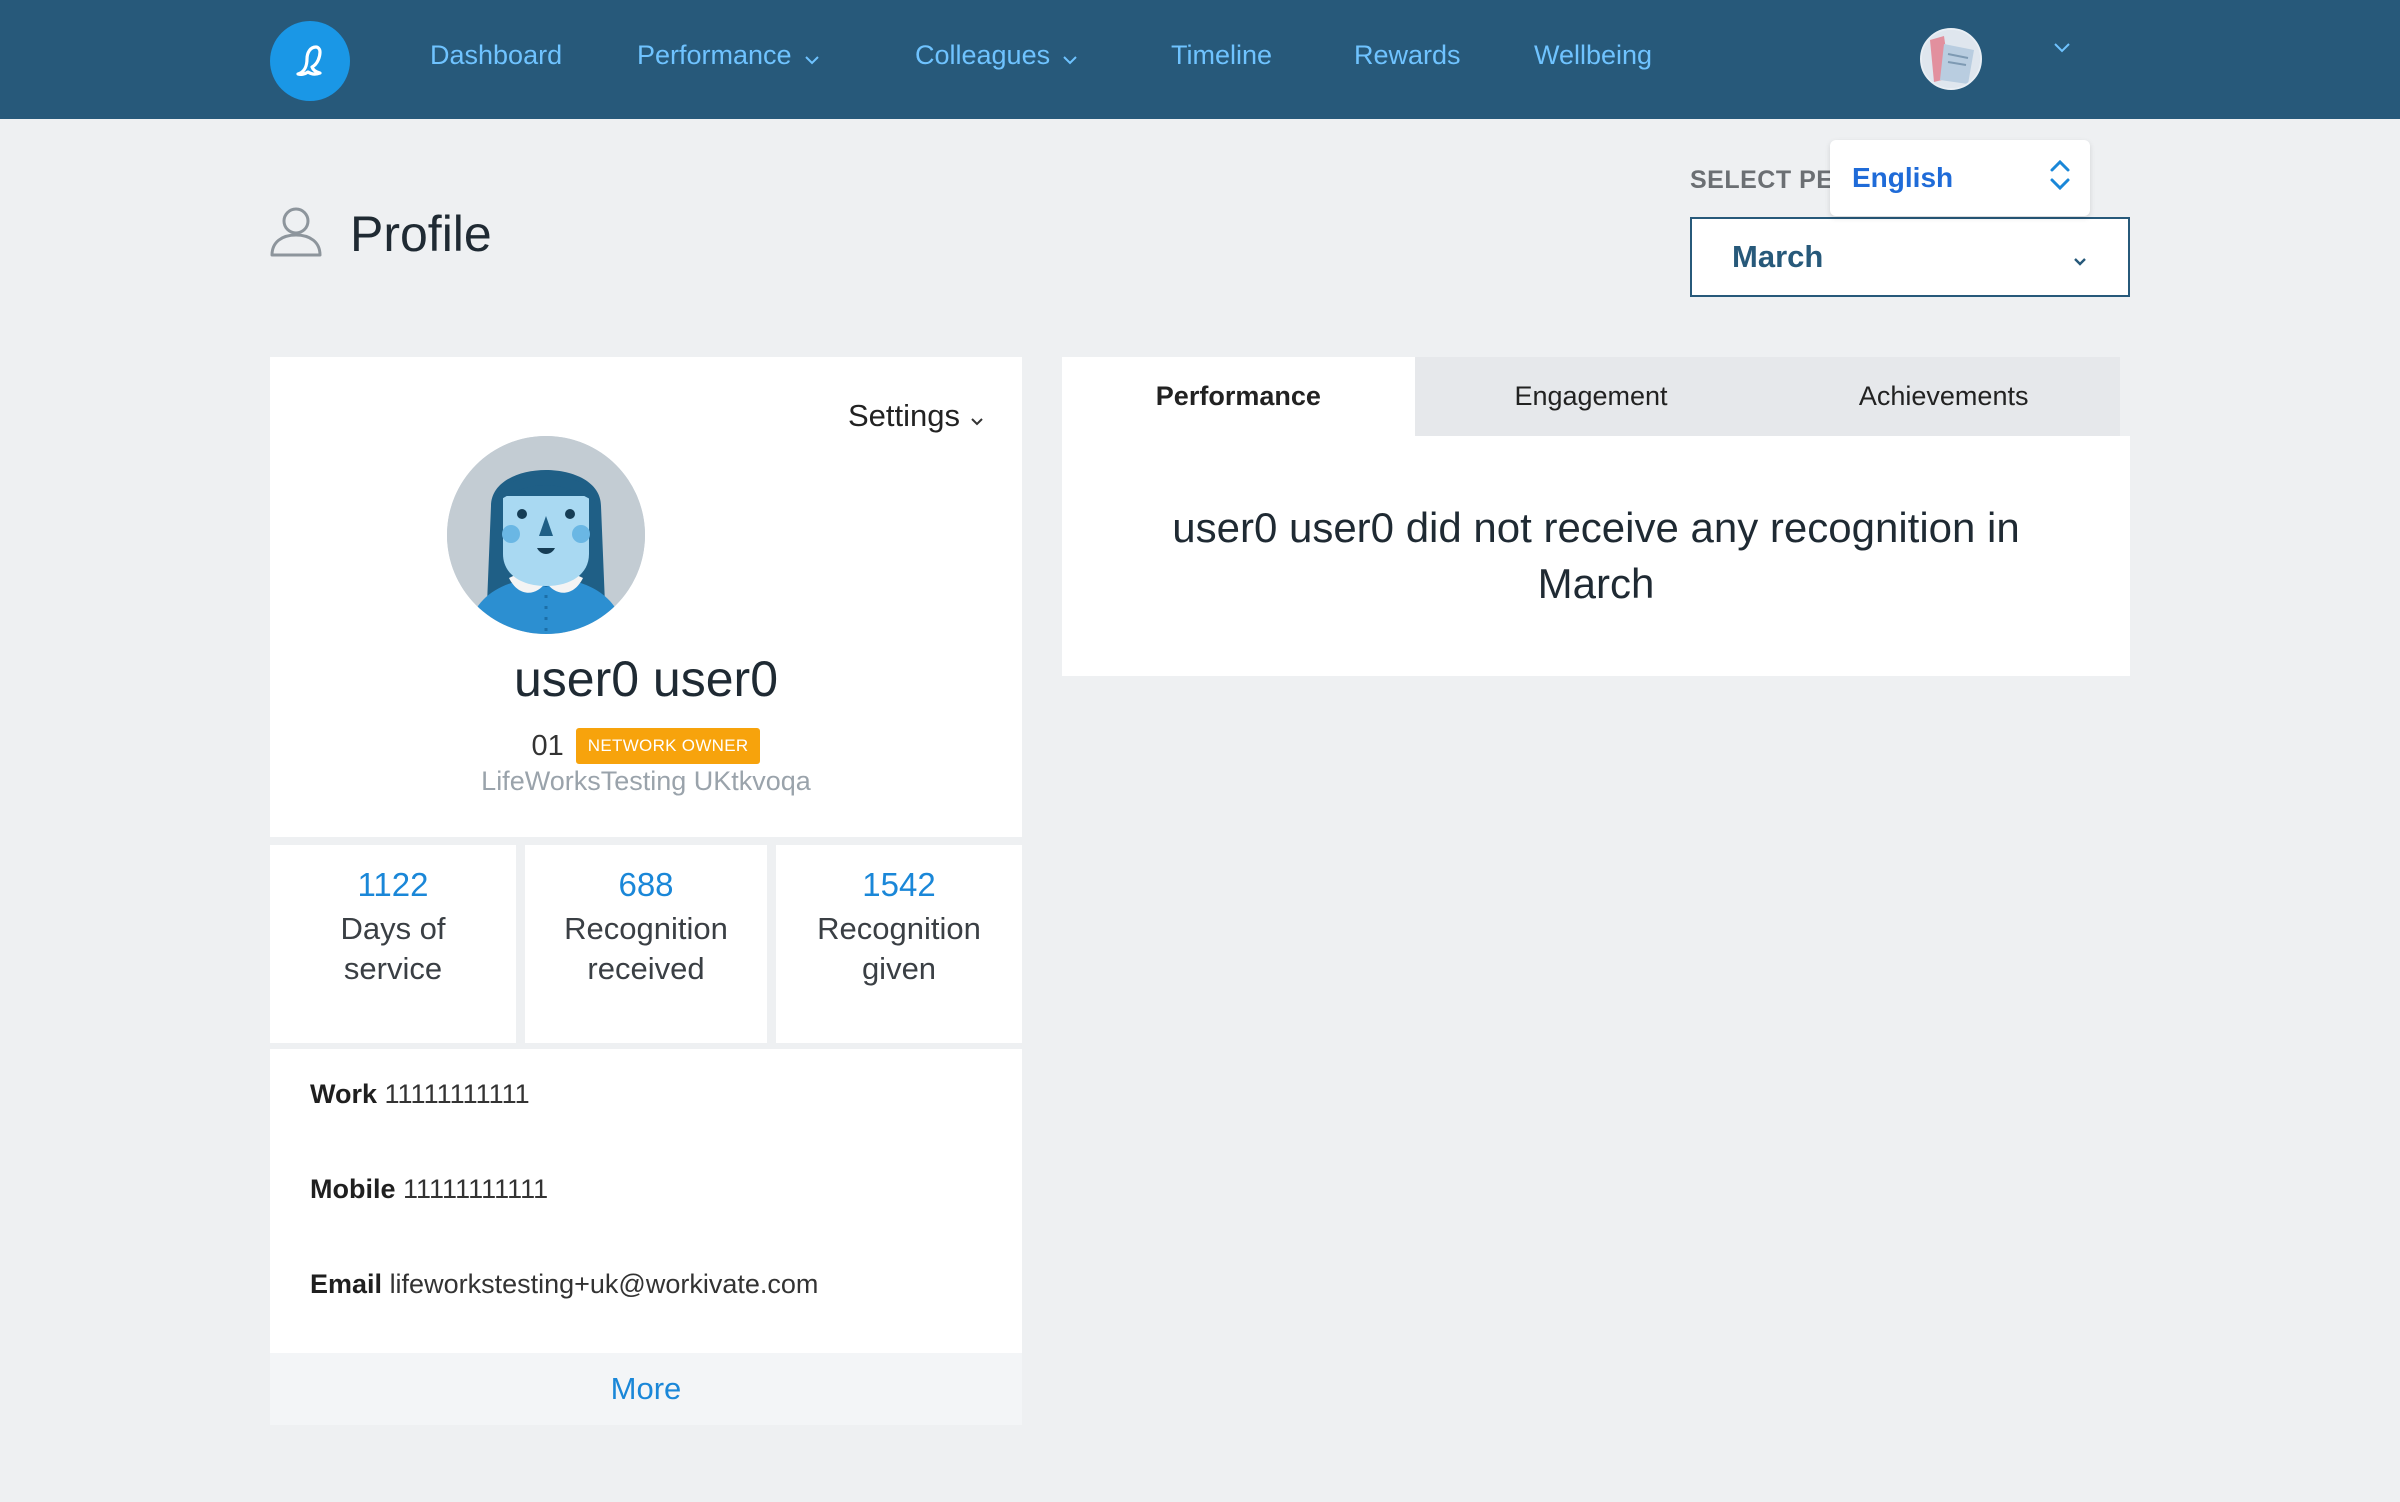 This screenshot has height=1502, width=2400. I want to click on contact-work: Work 11111111111, so click(420, 1094).